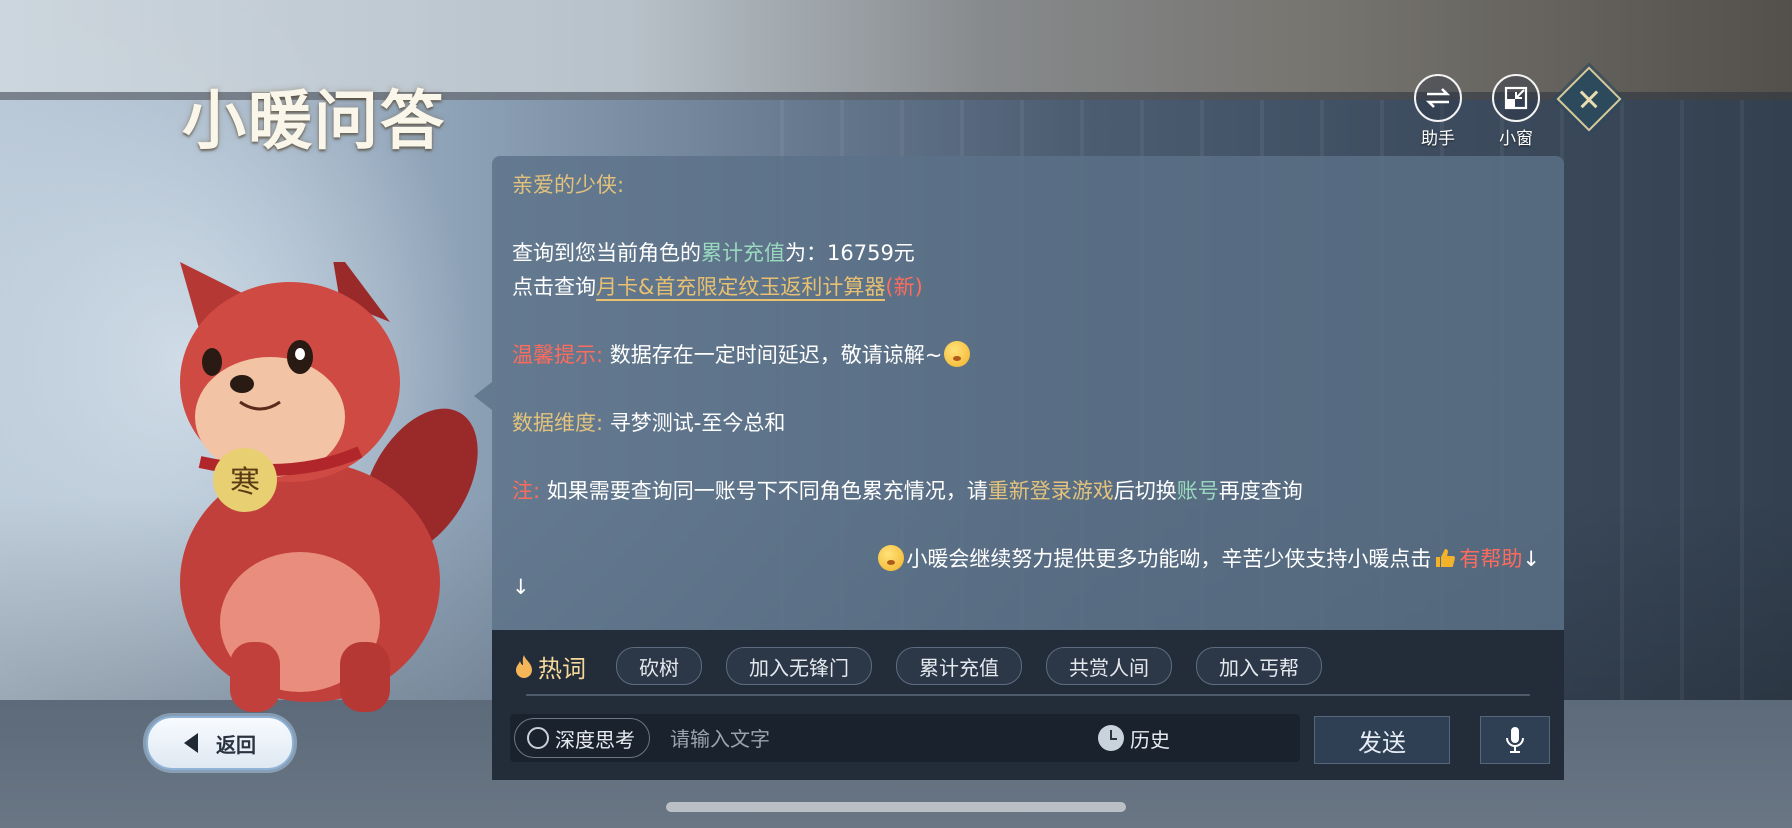 This screenshot has height=828, width=1792. What do you see at coordinates (1259, 666) in the screenshot?
I see `hot-chip-join-gaibang: 加入丐帮` at bounding box center [1259, 666].